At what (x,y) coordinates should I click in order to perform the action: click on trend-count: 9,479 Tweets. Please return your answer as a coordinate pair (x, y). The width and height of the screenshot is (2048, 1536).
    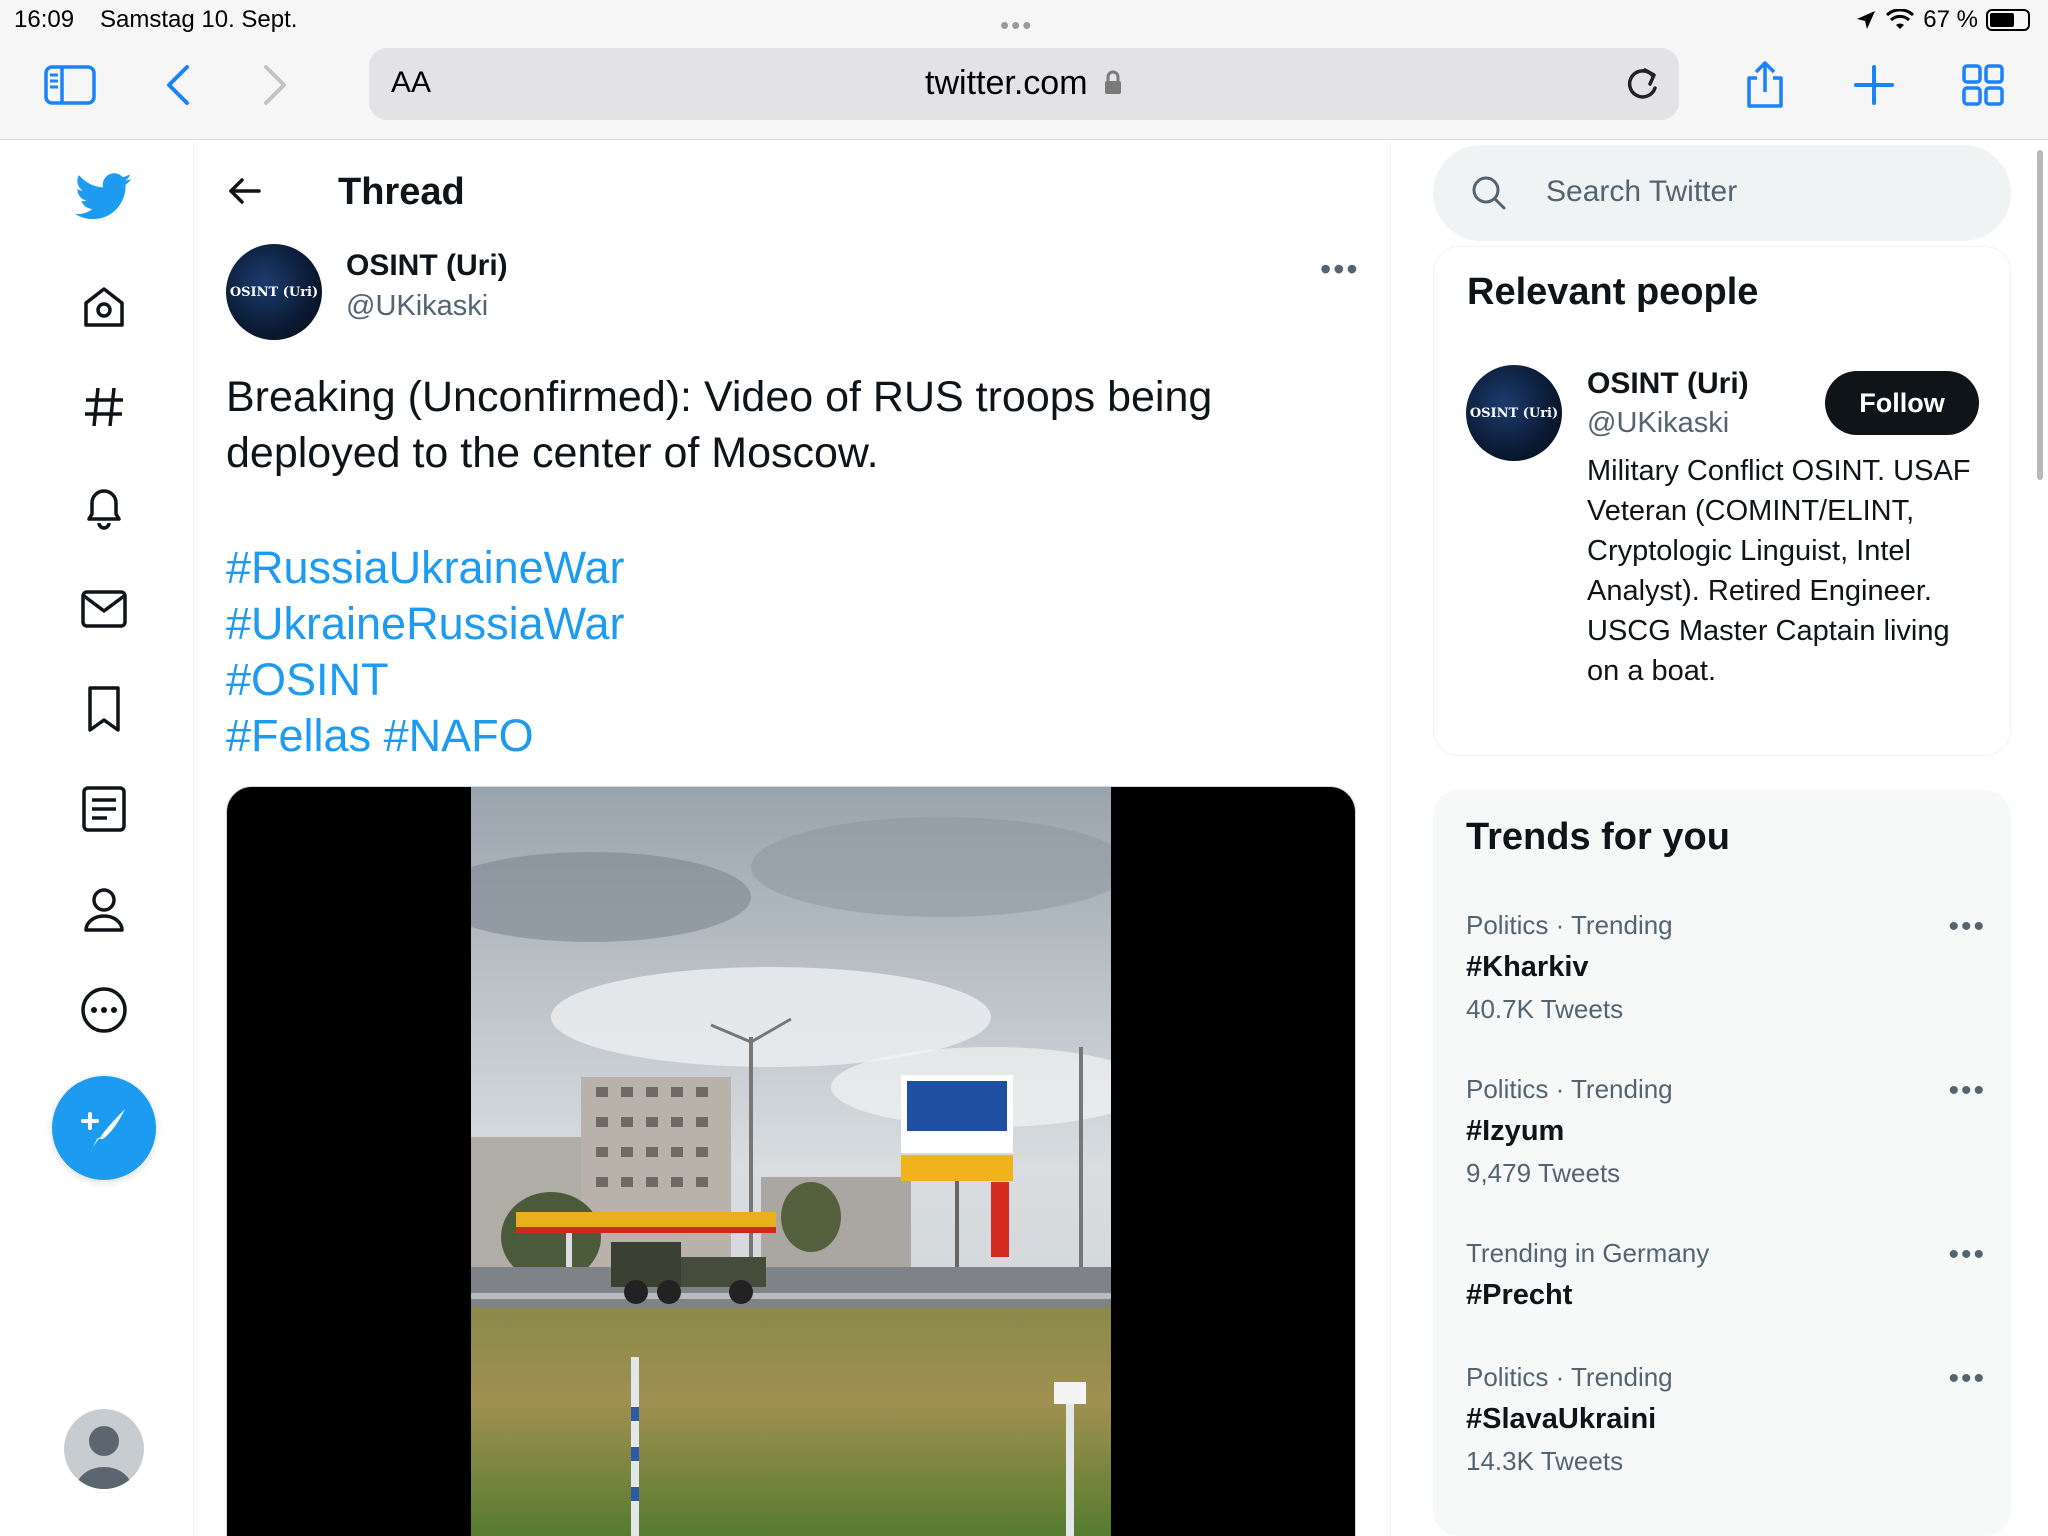
    Looking at the image, I should click on (1543, 1173).